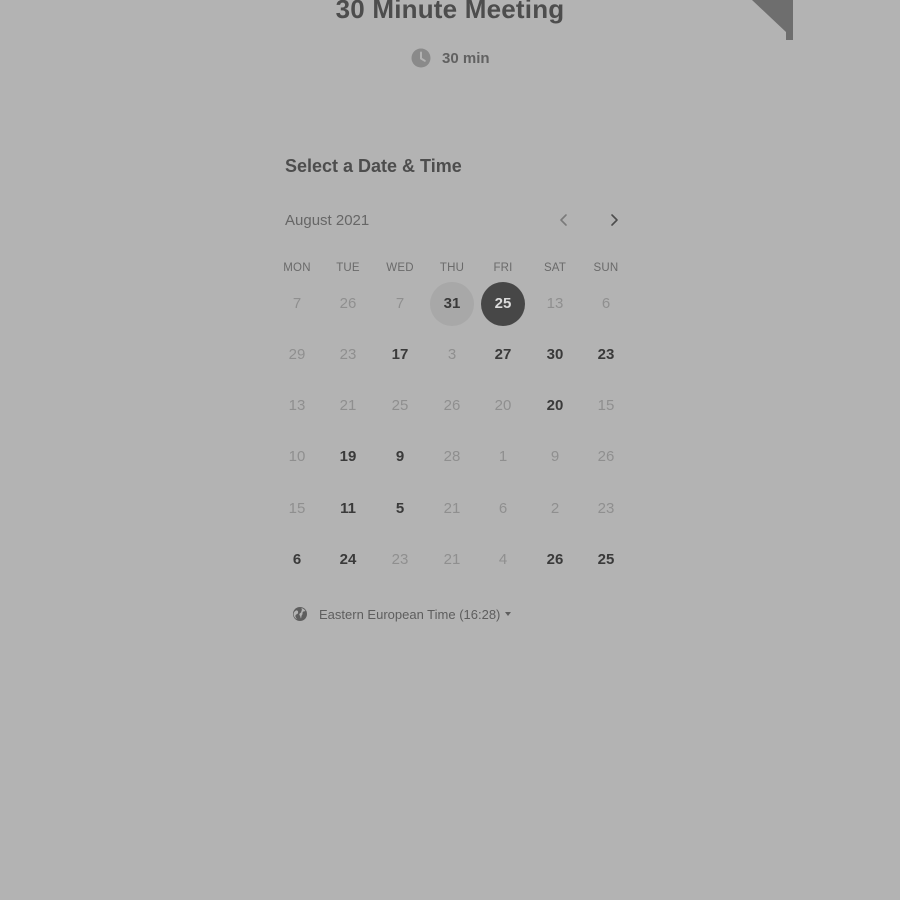 This screenshot has width=900, height=900. I want to click on unavailable-date: 9, so click(555, 456).